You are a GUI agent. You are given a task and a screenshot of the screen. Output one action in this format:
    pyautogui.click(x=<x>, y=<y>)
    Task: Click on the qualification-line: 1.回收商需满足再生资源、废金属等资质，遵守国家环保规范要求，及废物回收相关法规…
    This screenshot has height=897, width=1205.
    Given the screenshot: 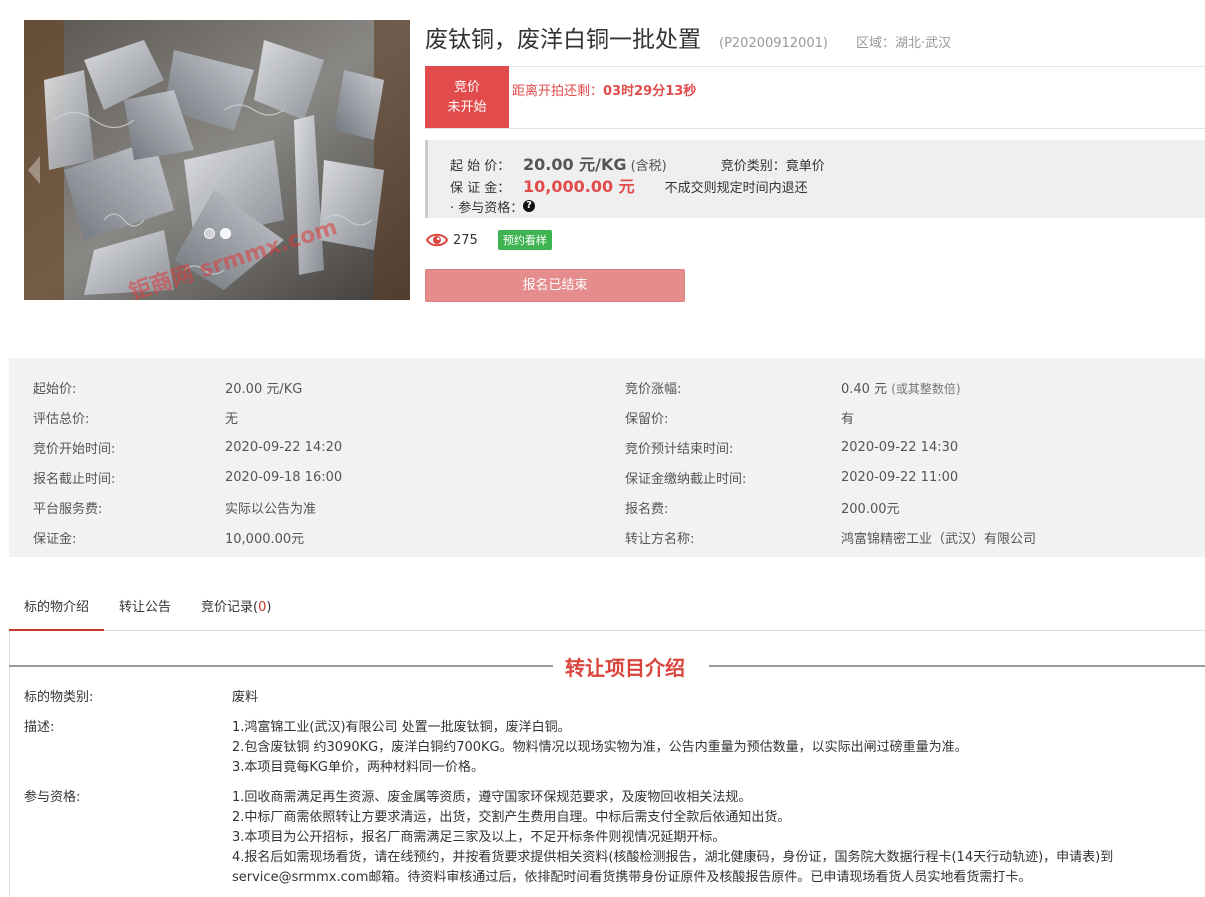 What is the action you would take?
    pyautogui.click(x=492, y=797)
    